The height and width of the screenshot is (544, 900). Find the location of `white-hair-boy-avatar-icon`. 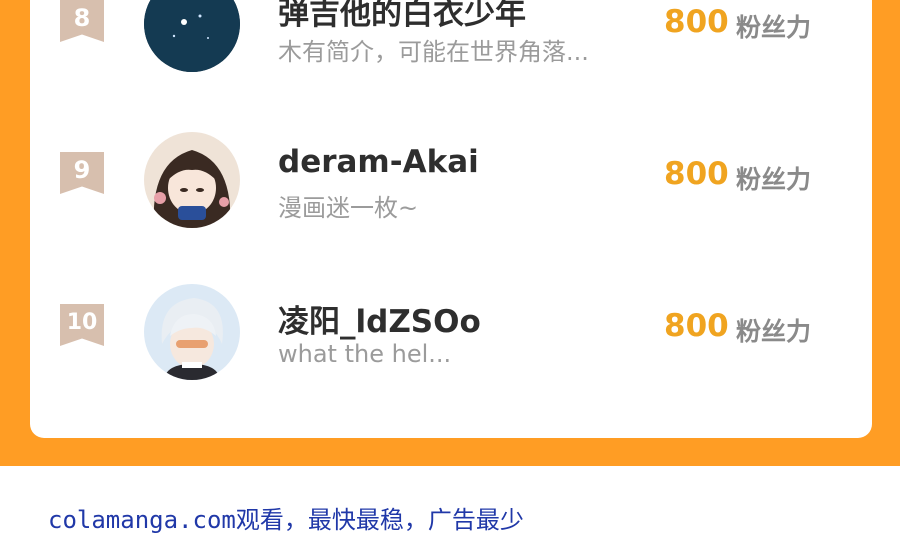

white-hair-boy-avatar-icon is located at coordinates (192, 332).